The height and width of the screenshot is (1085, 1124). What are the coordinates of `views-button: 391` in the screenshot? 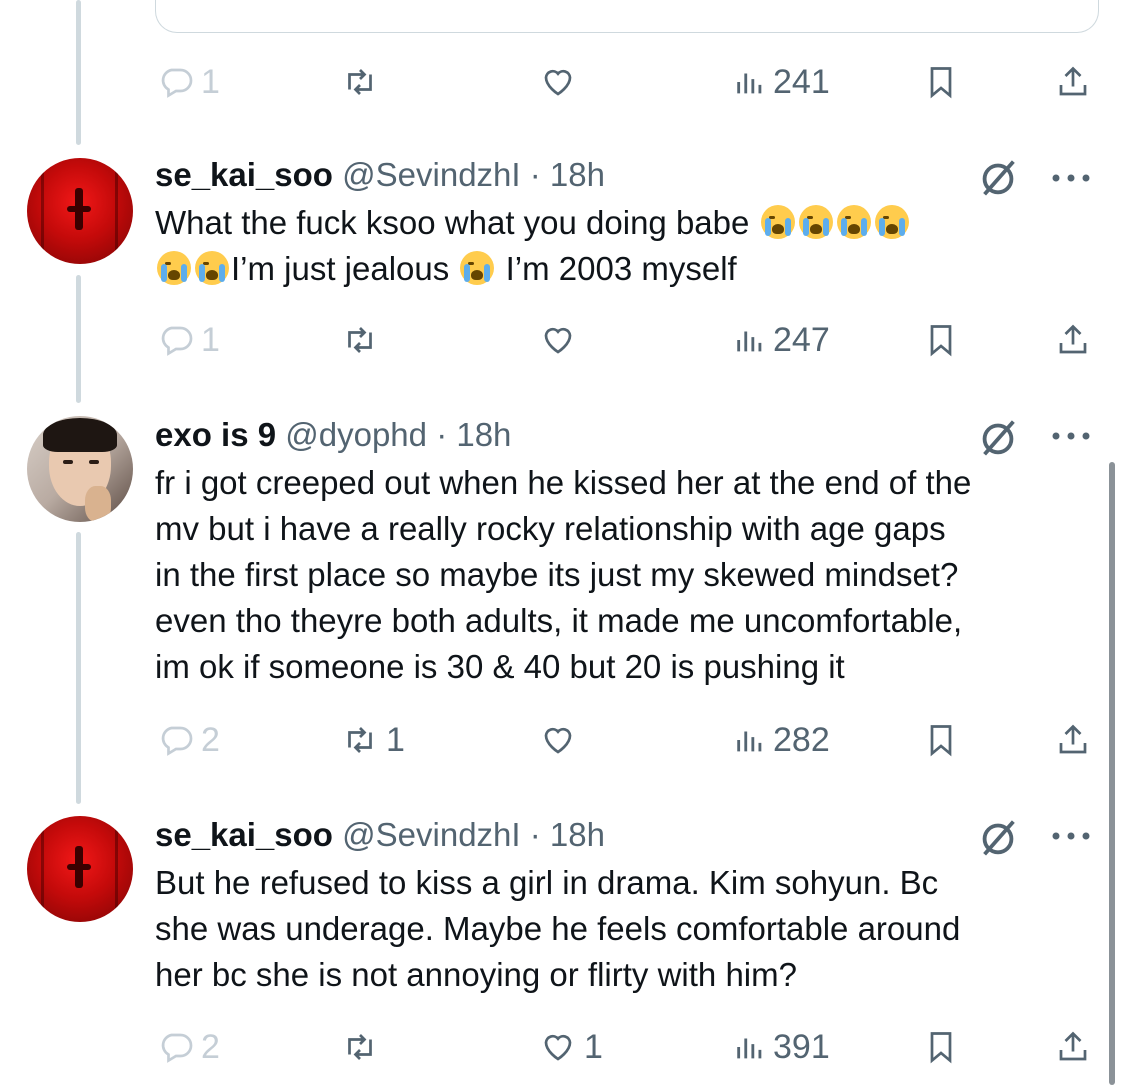 It's located at (781, 1047).